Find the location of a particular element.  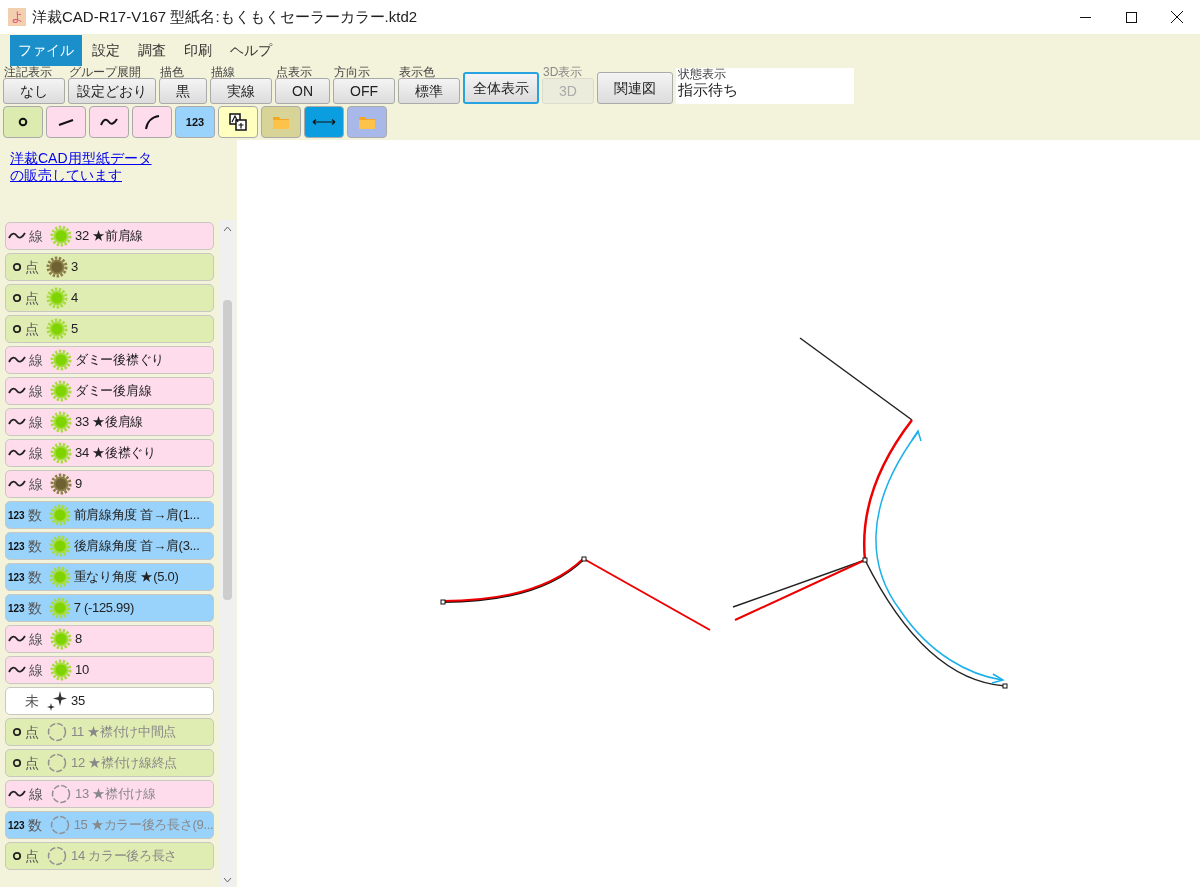

part-row: 点 4 is located at coordinates (109, 298).